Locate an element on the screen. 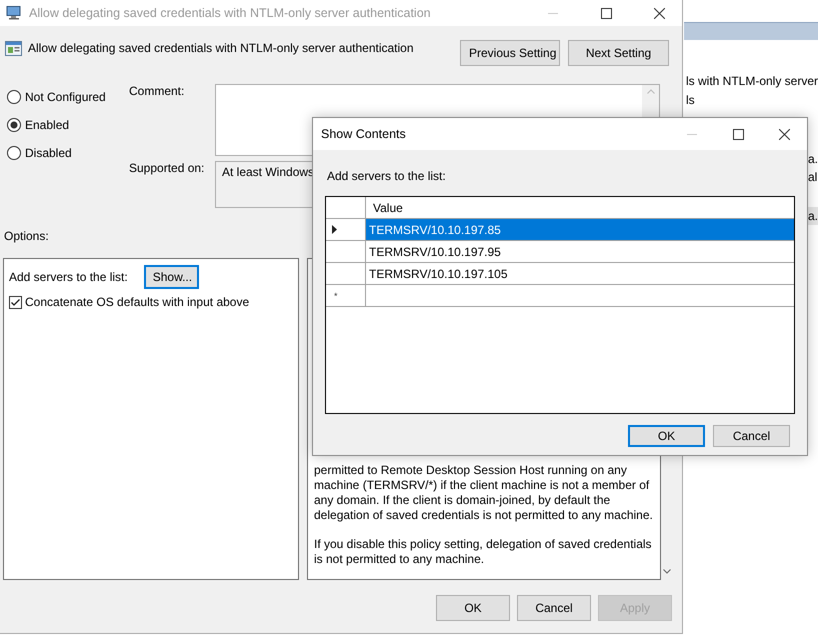  description-text: ls is located at coordinates (690, 100).